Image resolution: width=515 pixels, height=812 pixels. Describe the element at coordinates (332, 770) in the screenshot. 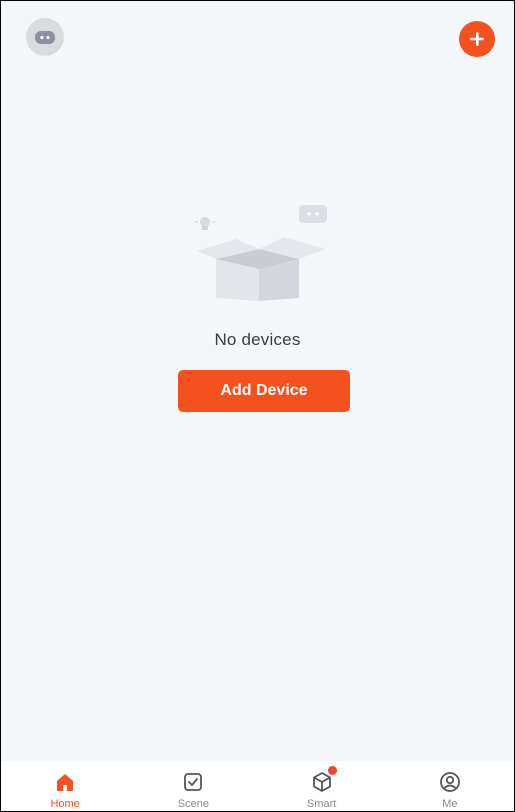

I see `notification-badge` at that location.